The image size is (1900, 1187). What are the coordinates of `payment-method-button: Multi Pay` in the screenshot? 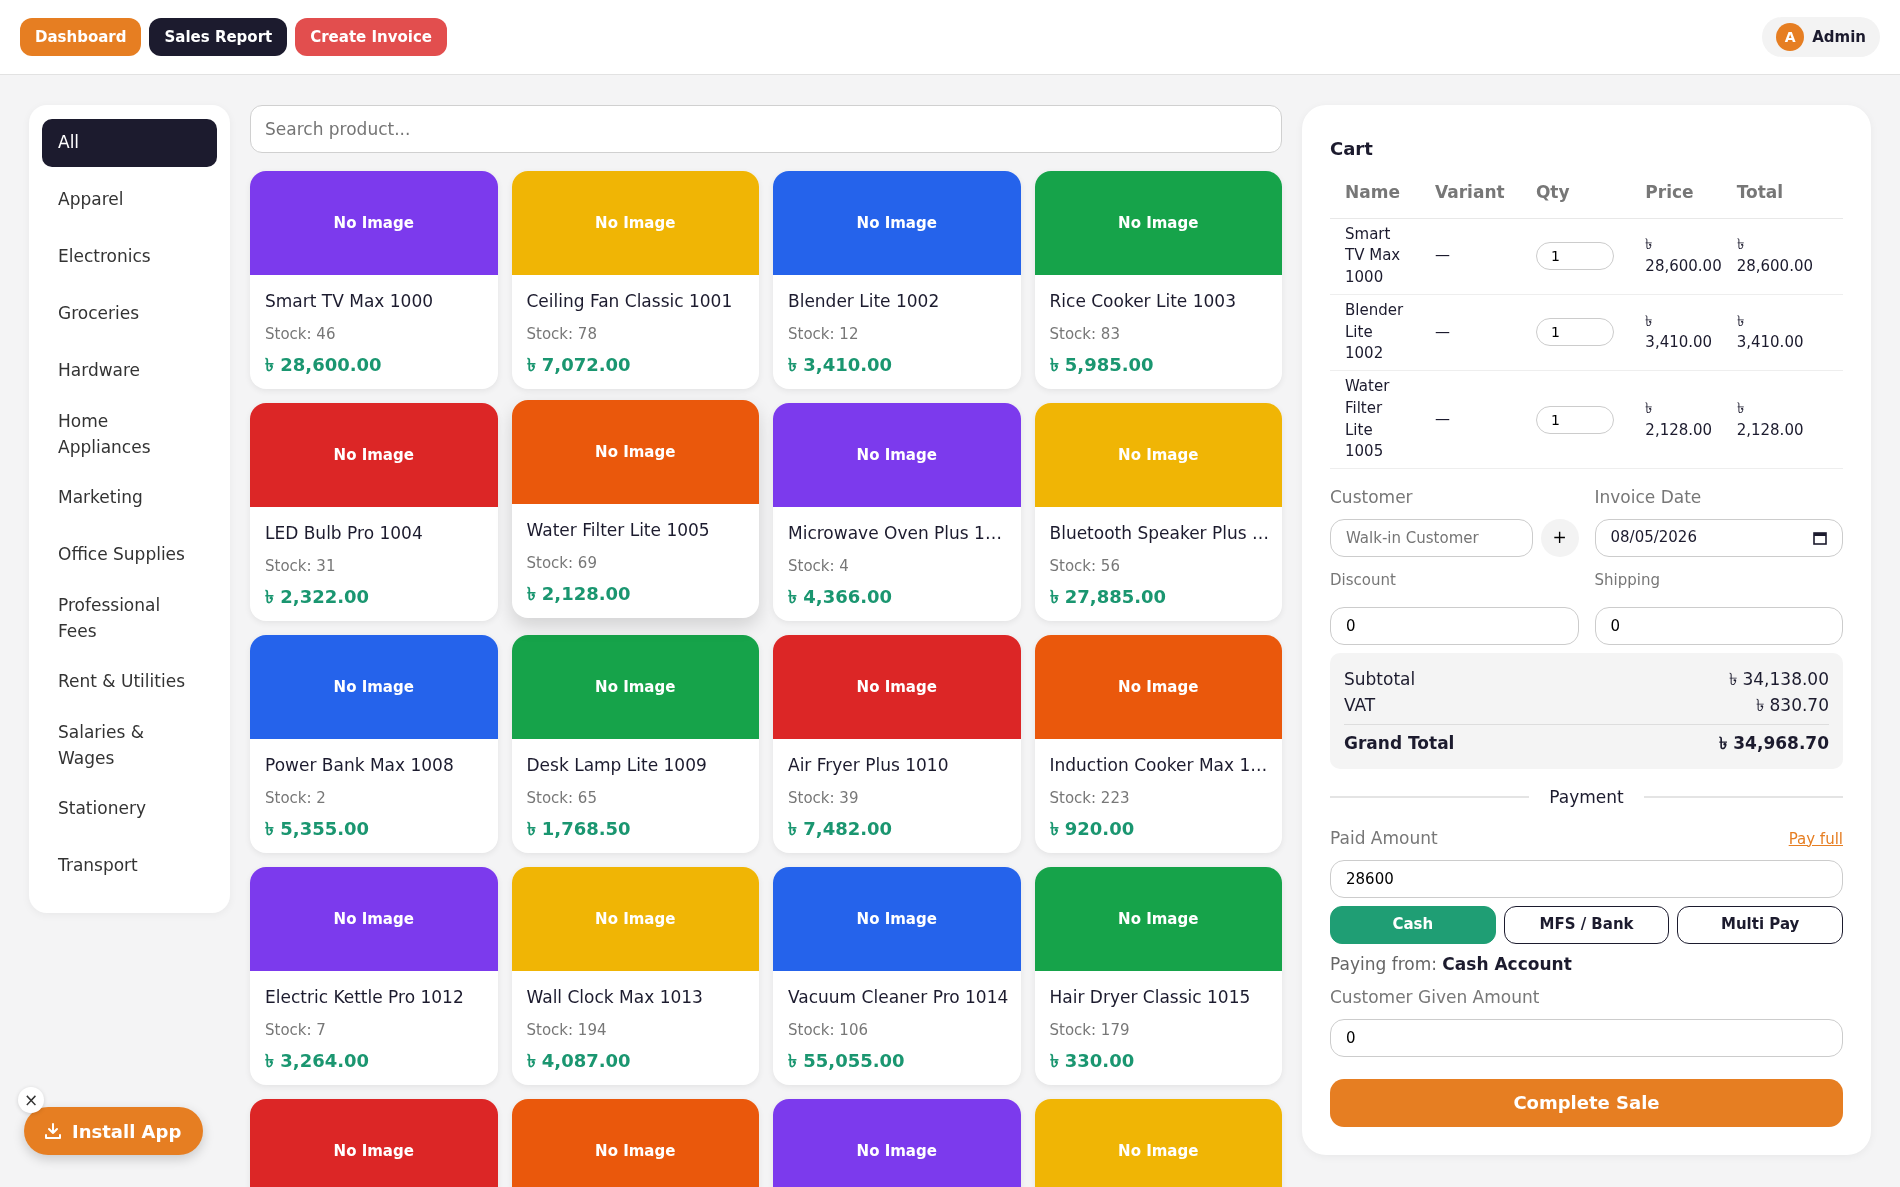 It's located at (1760, 924).